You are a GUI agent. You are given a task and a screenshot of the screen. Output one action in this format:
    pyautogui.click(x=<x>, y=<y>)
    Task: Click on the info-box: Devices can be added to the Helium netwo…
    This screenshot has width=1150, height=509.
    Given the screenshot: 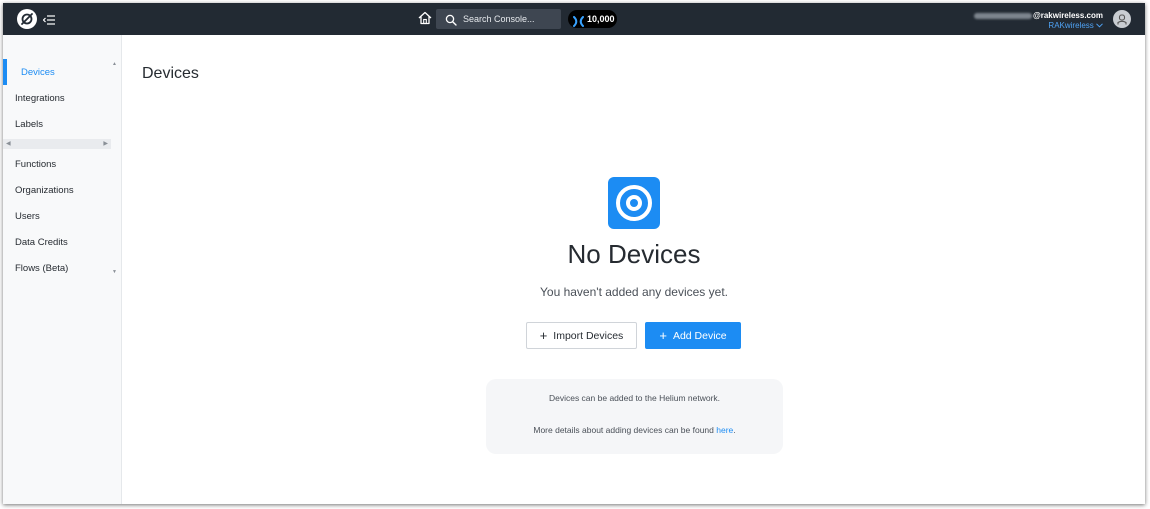 What is the action you would take?
    pyautogui.click(x=634, y=416)
    